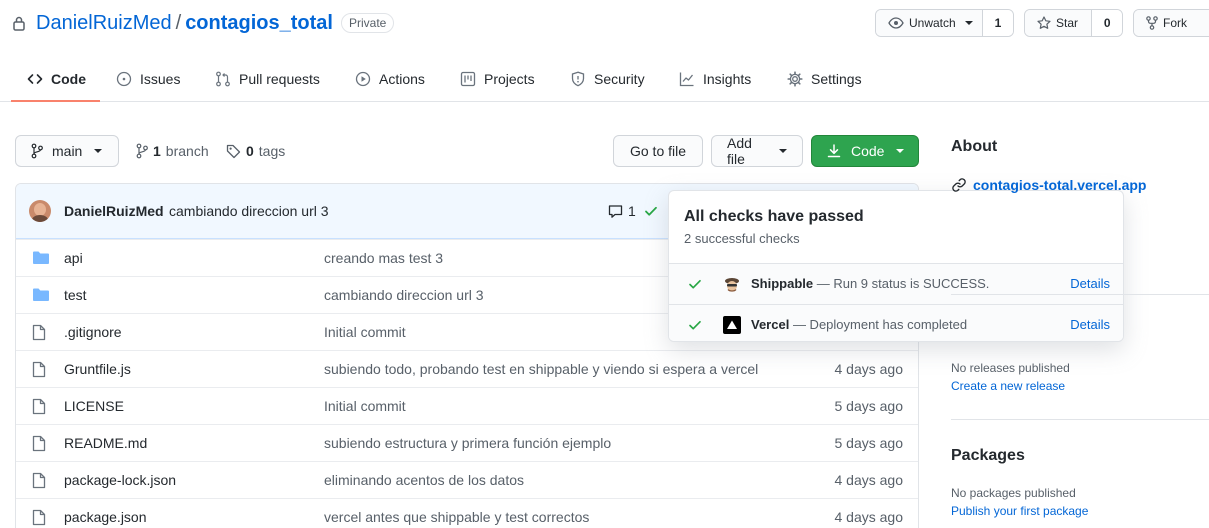 Image resolution: width=1209 pixels, height=528 pixels. I want to click on tag-count: 0, so click(250, 151).